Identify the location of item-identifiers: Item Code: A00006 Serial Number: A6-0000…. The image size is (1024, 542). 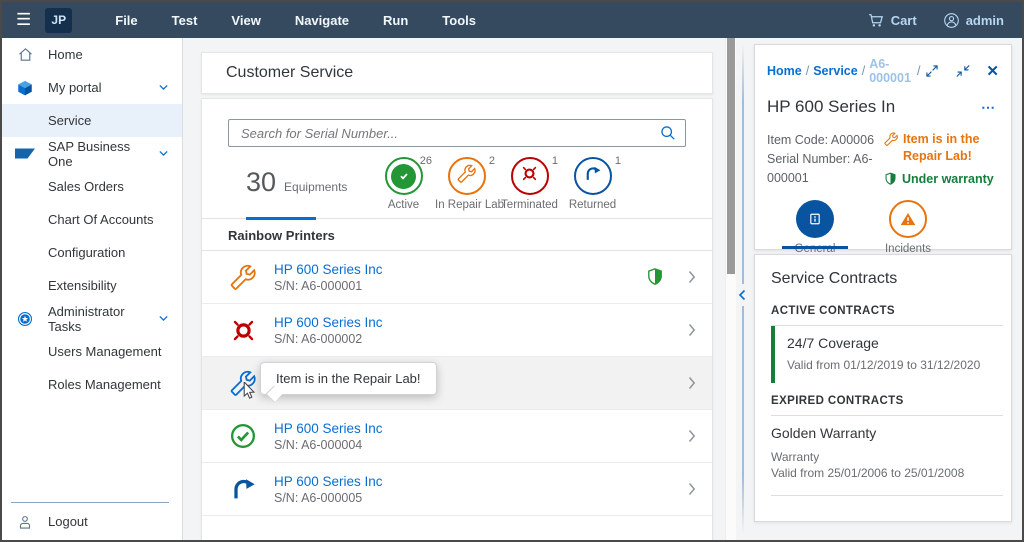
(825, 159).